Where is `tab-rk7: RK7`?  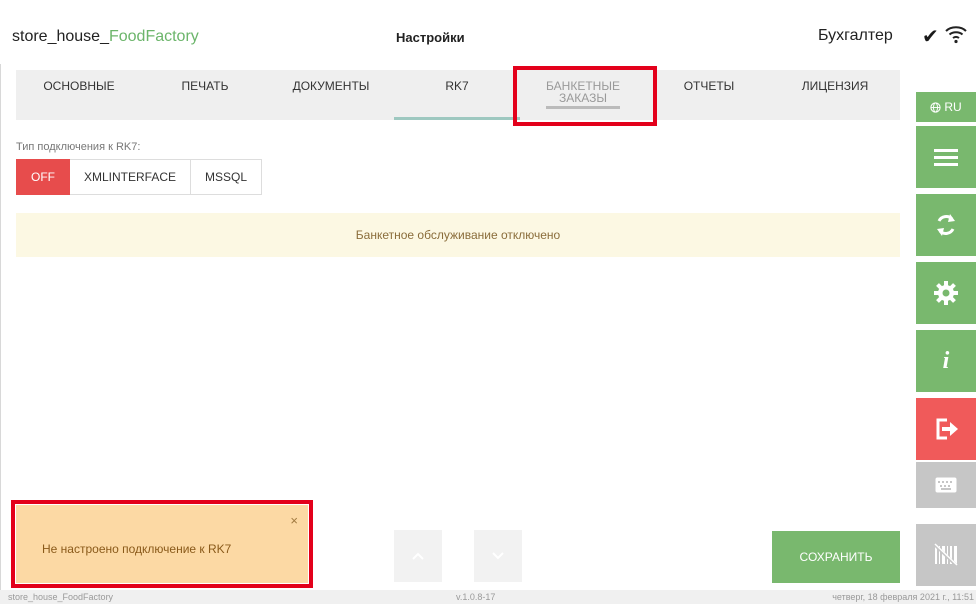 tab-rk7: RK7 is located at coordinates (457, 95).